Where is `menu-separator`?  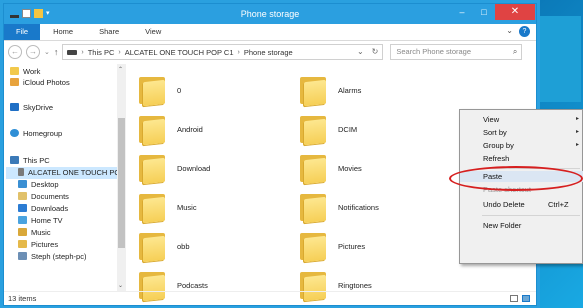 menu-separator is located at coordinates (531, 215).